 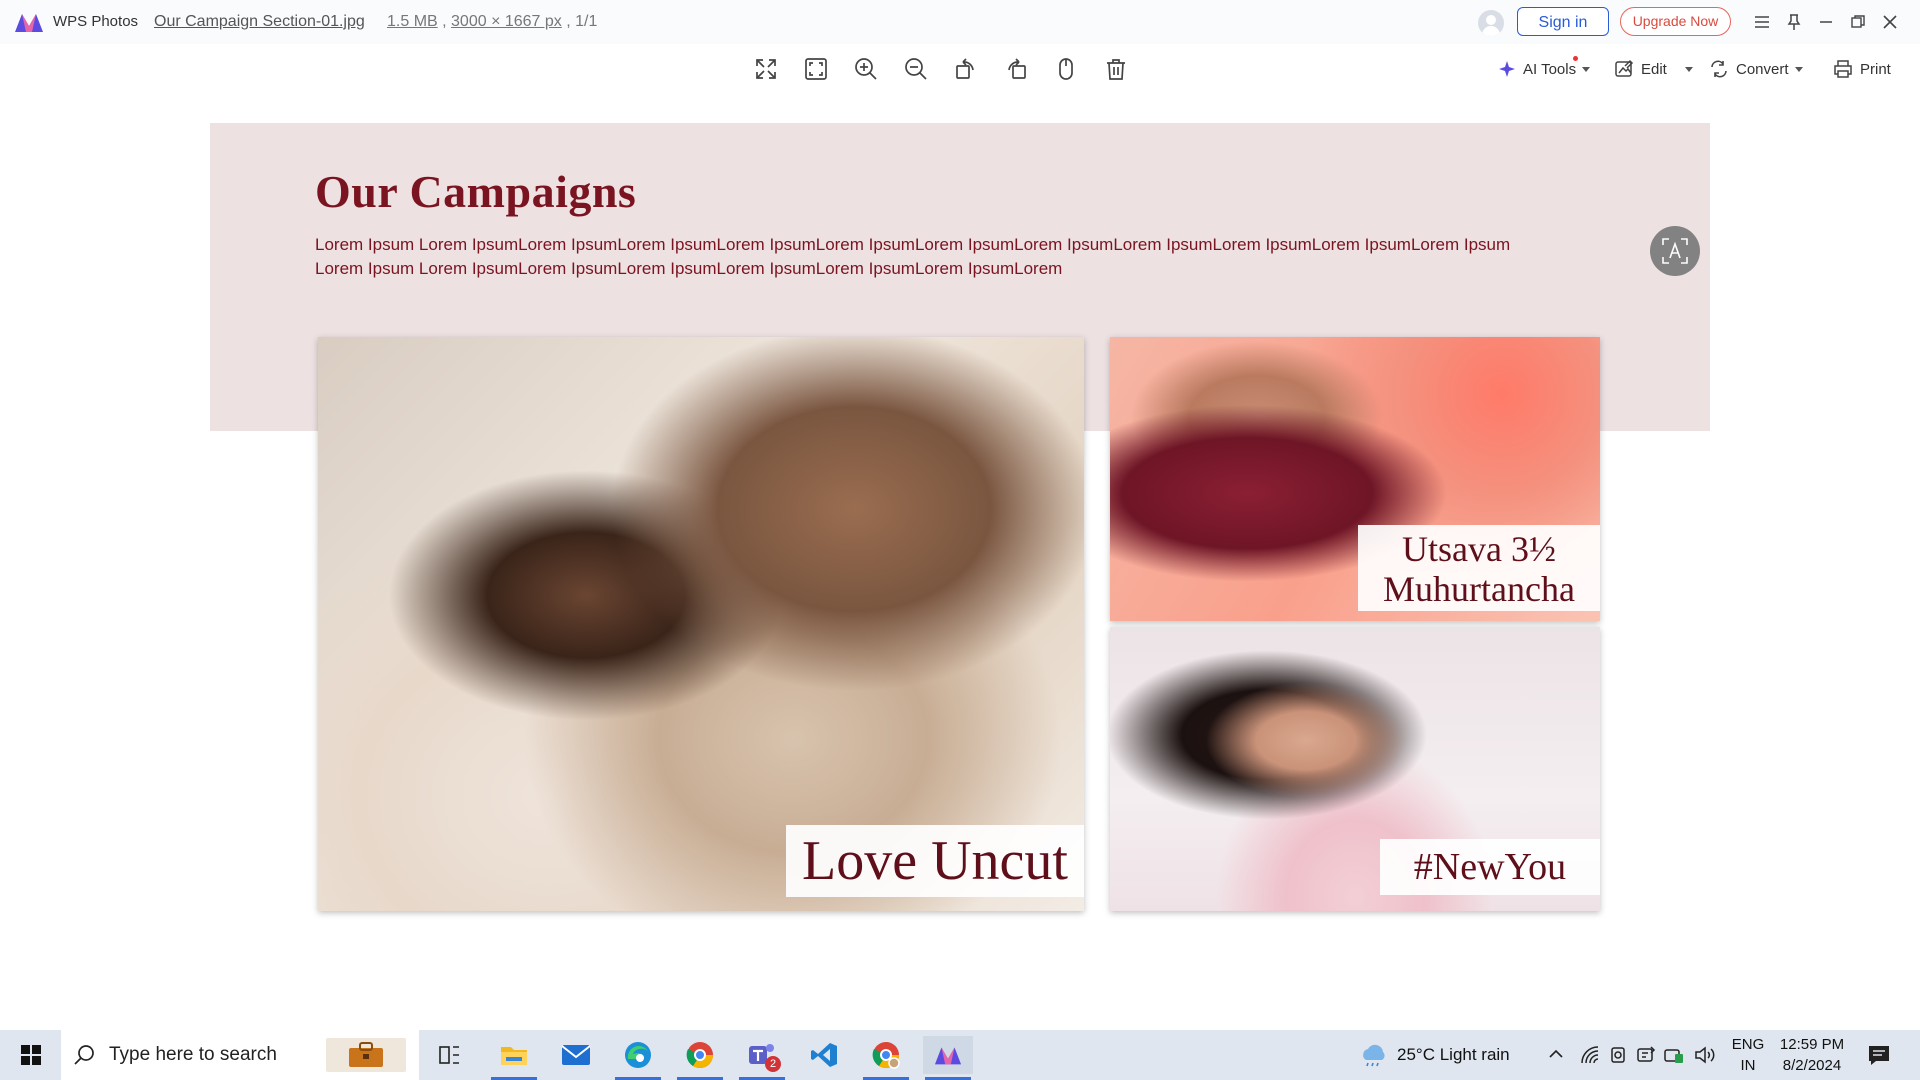 What do you see at coordinates (476, 191) in the screenshot?
I see `image-heading: Our Campaigns` at bounding box center [476, 191].